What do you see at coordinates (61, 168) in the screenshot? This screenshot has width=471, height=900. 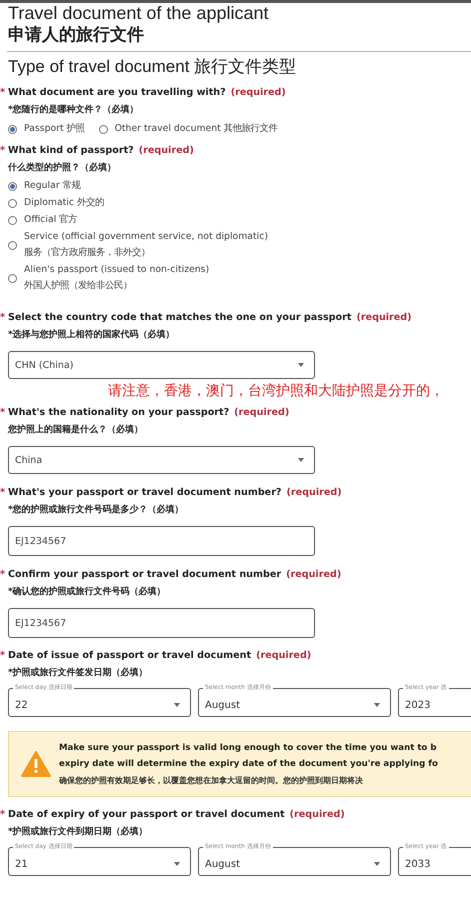 I see `question-label-zh: 什么类型的护照？（必填）` at bounding box center [61, 168].